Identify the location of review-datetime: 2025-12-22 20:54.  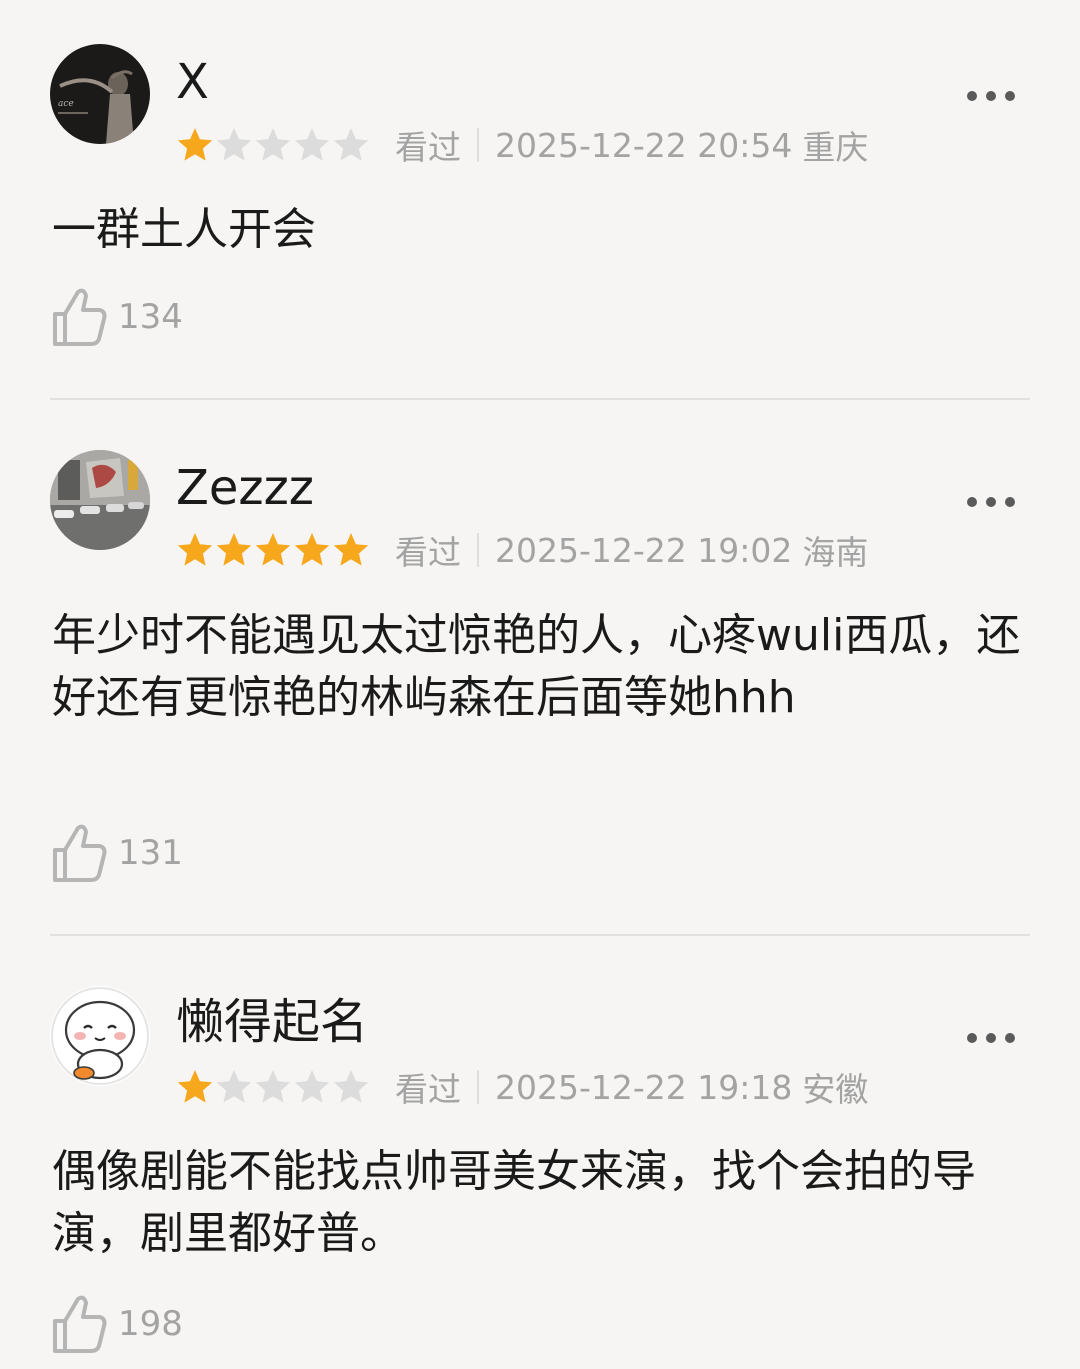
(644, 145).